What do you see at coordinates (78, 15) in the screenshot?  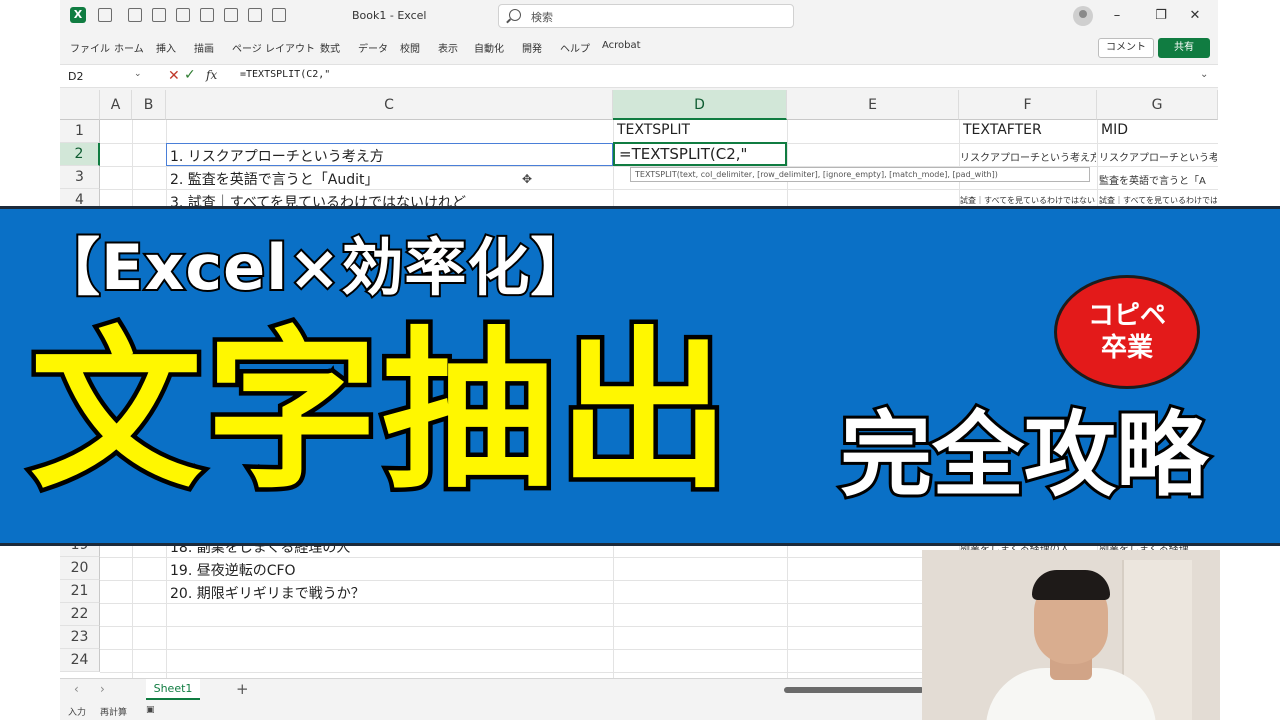 I see `excel-logo-icon: X` at bounding box center [78, 15].